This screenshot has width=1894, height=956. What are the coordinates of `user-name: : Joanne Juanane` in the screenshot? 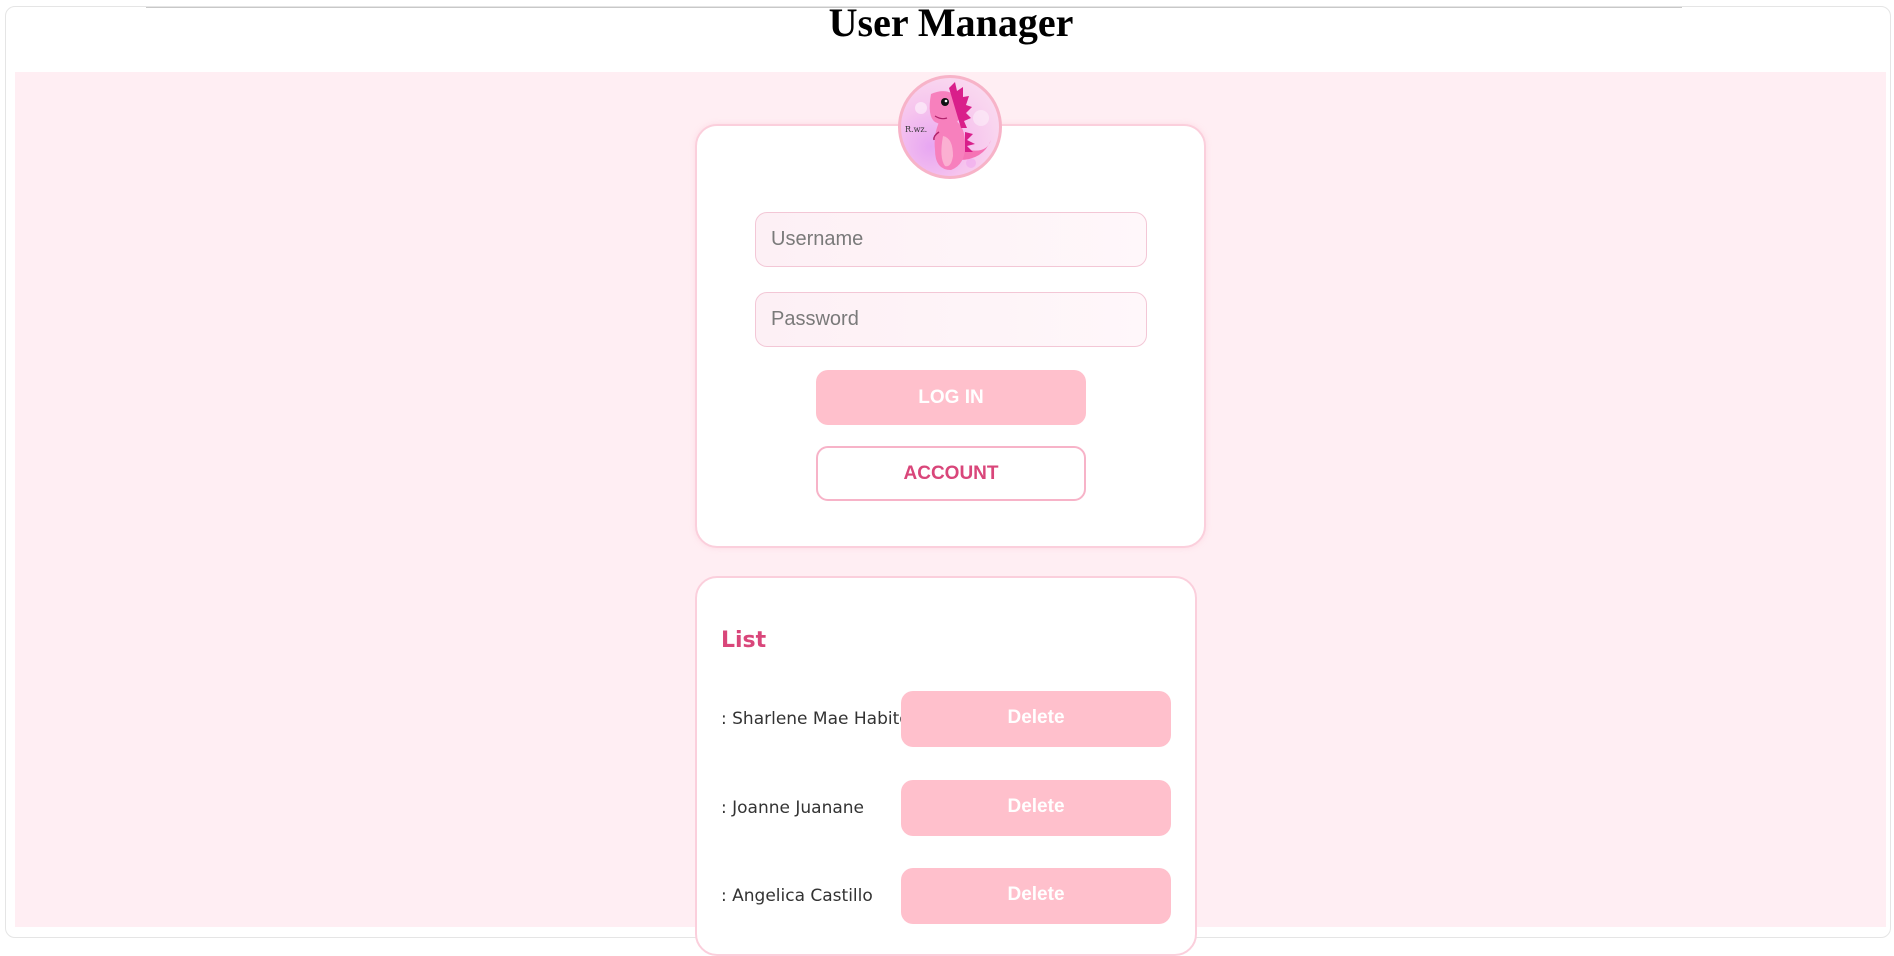 It's located at (793, 808).